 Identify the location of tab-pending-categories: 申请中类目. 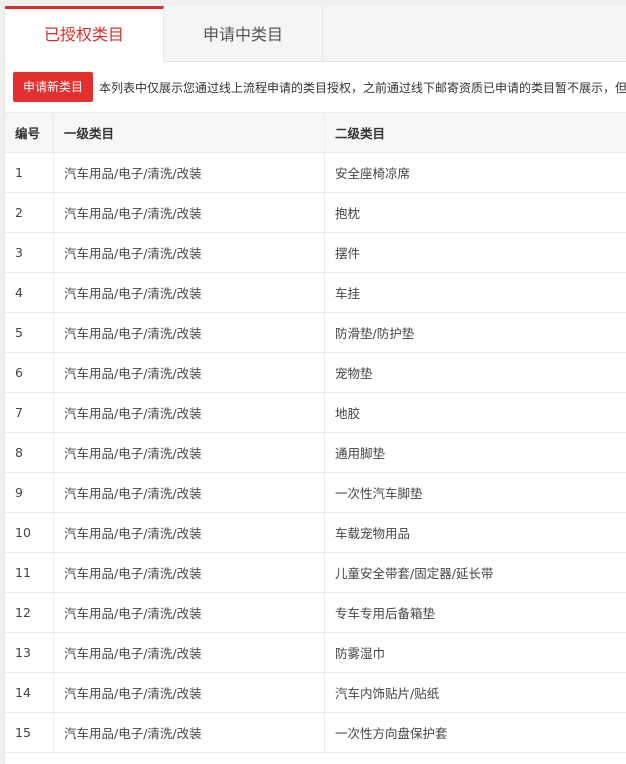
(243, 33).